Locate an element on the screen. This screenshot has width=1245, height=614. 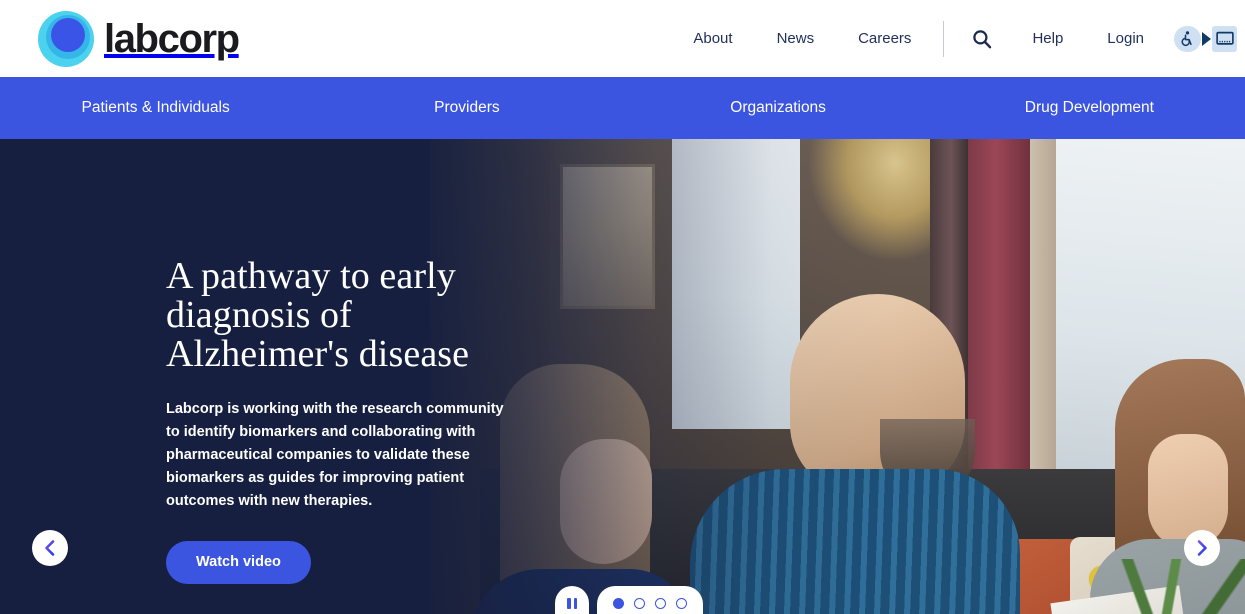
primary-nav-item-organizations: Organizations is located at coordinates (778, 108).